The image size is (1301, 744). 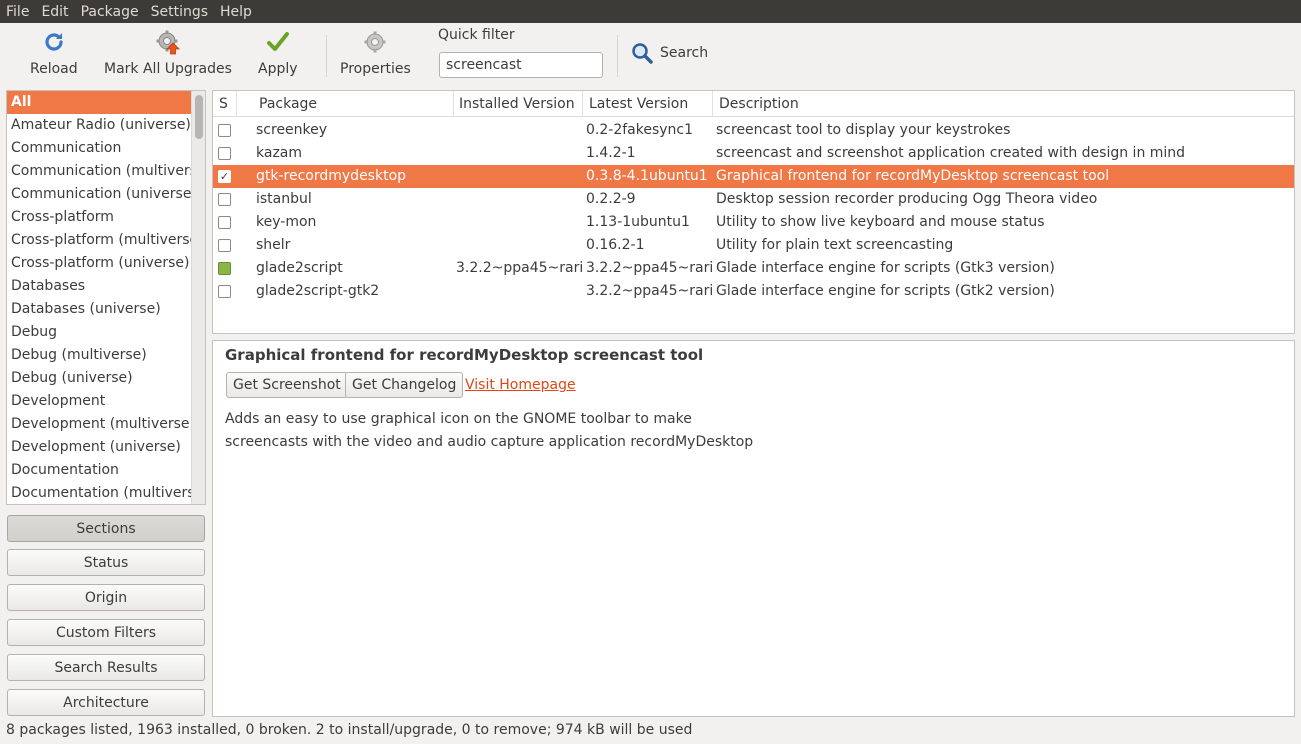 I want to click on sections-scrollbar, so click(x=198, y=297).